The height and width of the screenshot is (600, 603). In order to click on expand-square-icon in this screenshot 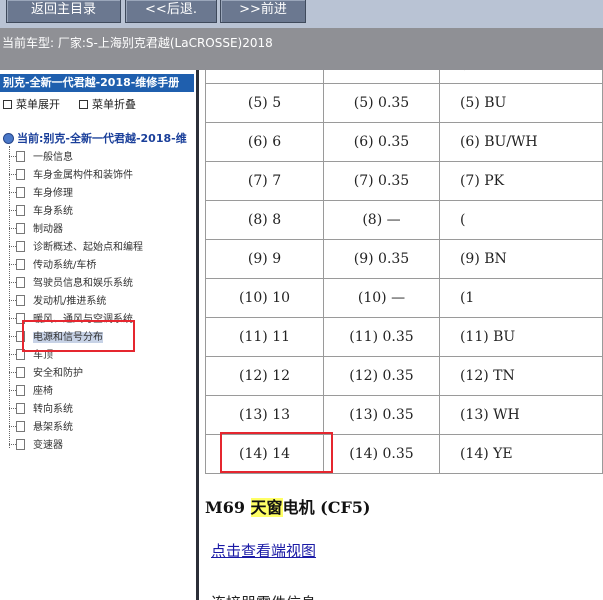, I will do `click(7, 104)`.